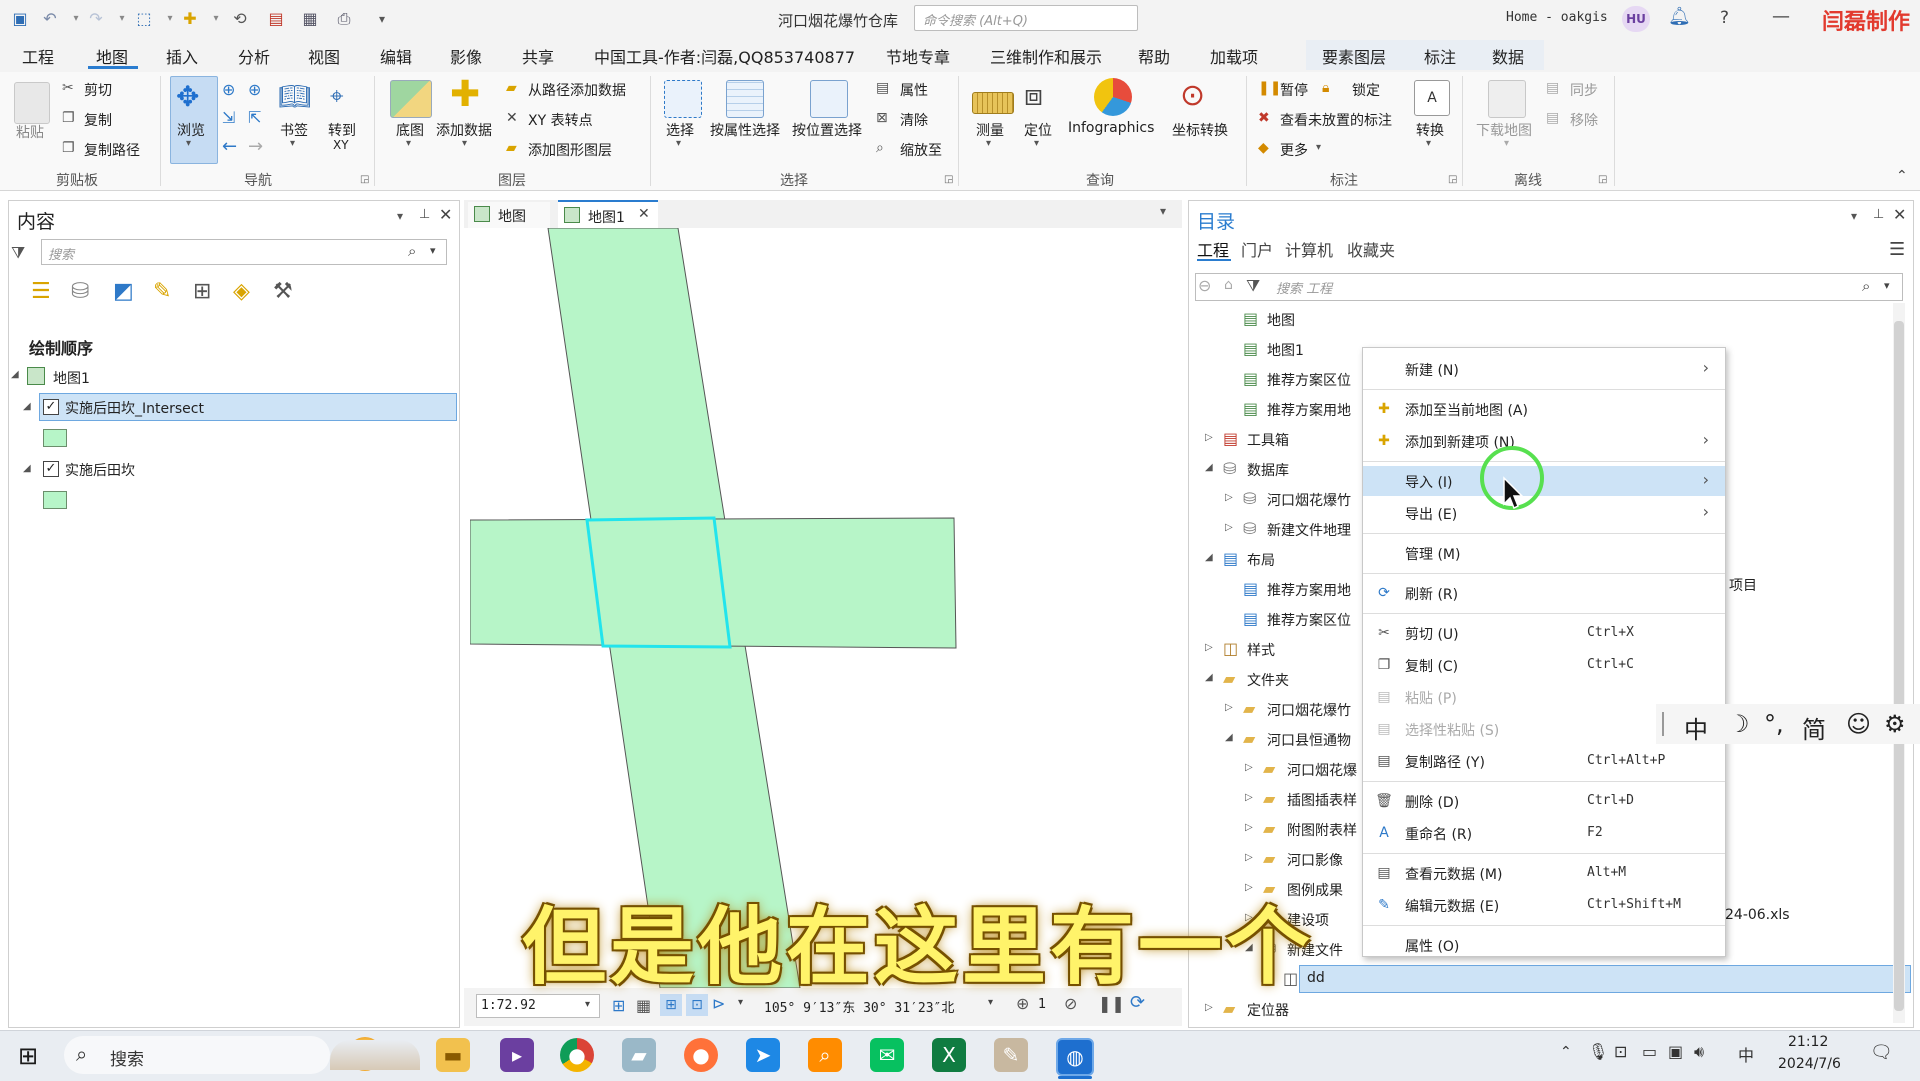 The height and width of the screenshot is (1081, 1920). I want to click on minimize-icon: —, so click(1781, 16).